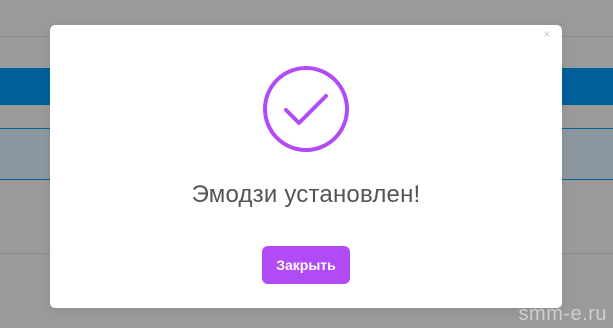 Image resolution: width=613 pixels, height=328 pixels. I want to click on close-button: Закрыть, so click(306, 265).